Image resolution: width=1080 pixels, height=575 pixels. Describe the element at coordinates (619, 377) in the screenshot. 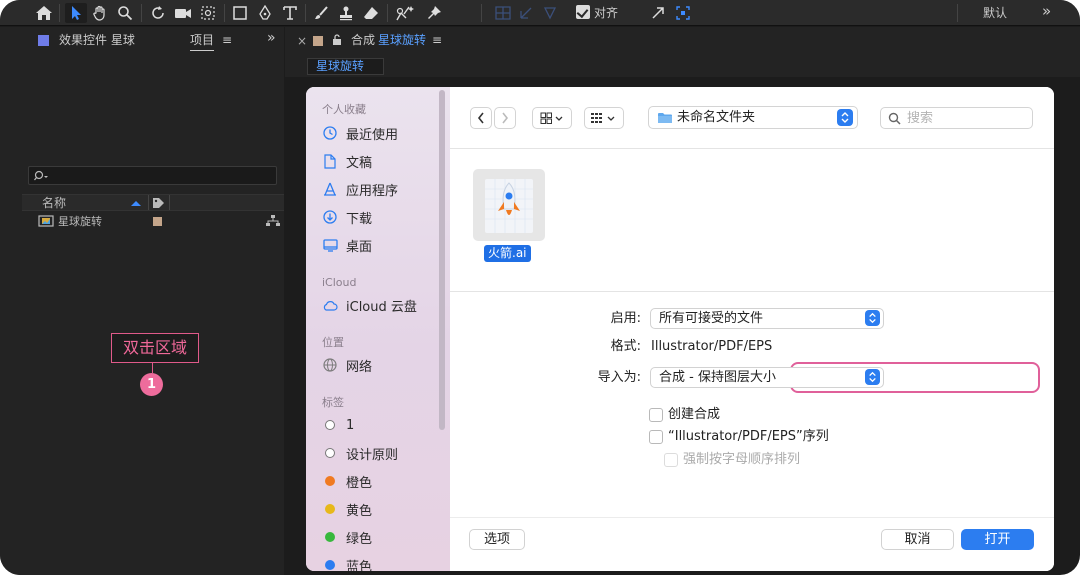

I see `import-as-label: 导入为:` at that location.